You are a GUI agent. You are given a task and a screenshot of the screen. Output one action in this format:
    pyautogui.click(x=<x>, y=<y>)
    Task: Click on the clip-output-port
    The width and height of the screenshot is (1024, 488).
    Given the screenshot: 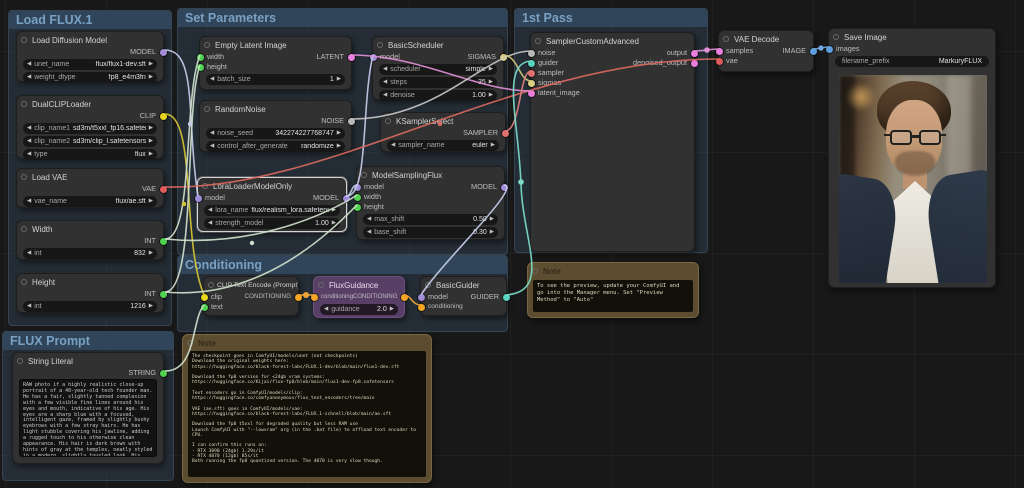 What is the action you would take?
    pyautogui.click(x=163, y=116)
    